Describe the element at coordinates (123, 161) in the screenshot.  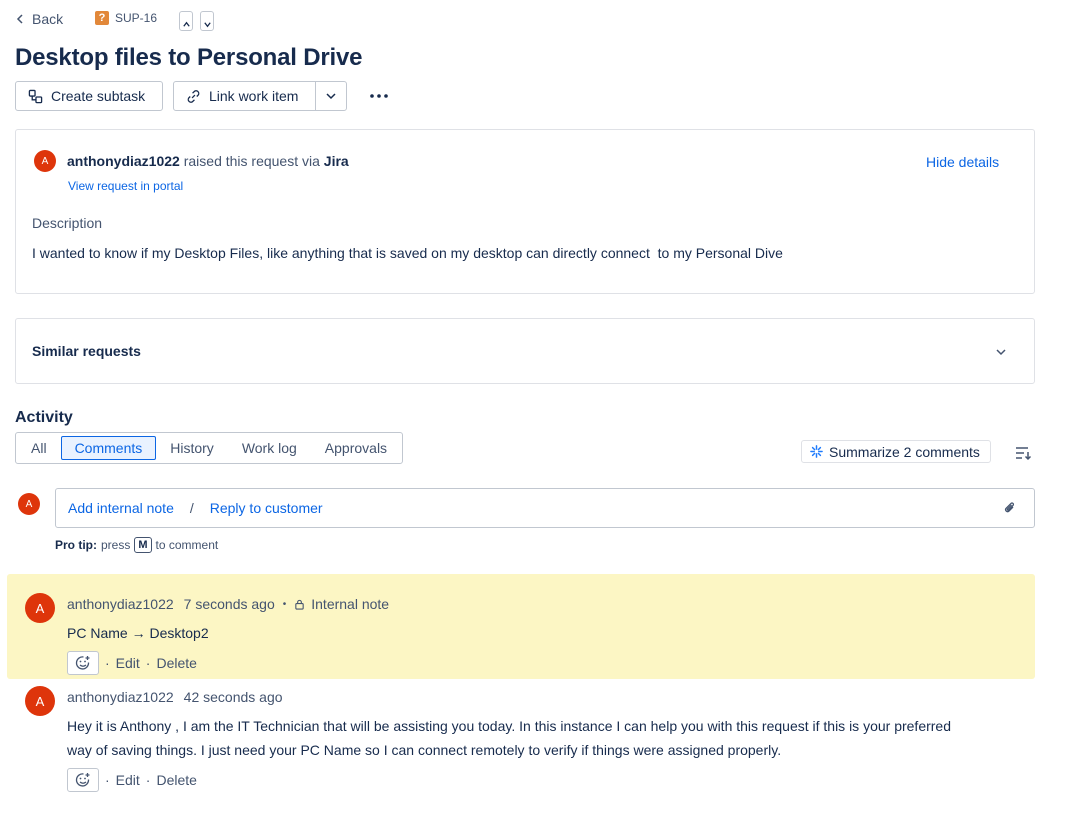
I see `reporter-name: anthonydiaz1022` at that location.